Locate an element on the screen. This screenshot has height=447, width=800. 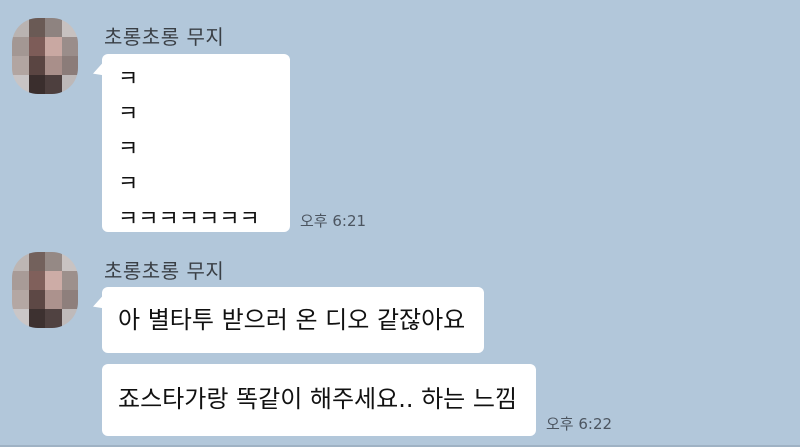
message-timestamp: 오후 6:21 is located at coordinates (333, 221).